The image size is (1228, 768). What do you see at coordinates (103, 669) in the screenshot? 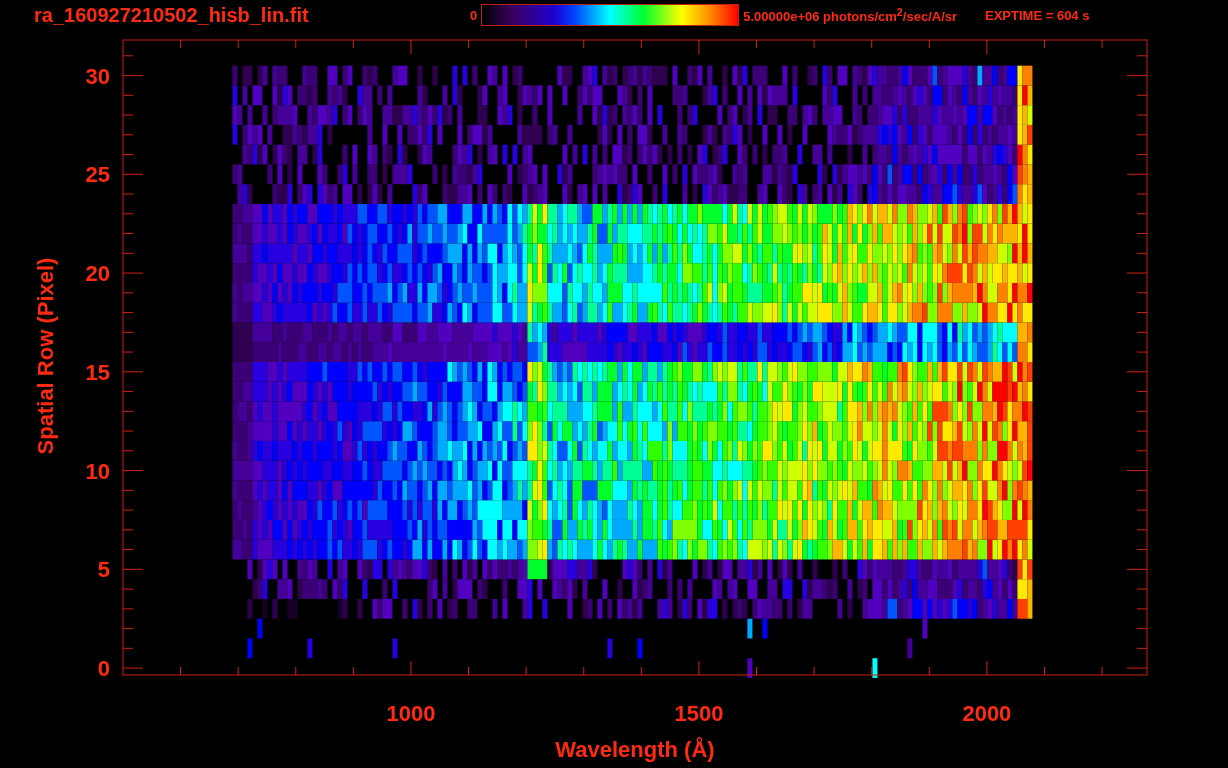
I see `tick-label: 0` at bounding box center [103, 669].